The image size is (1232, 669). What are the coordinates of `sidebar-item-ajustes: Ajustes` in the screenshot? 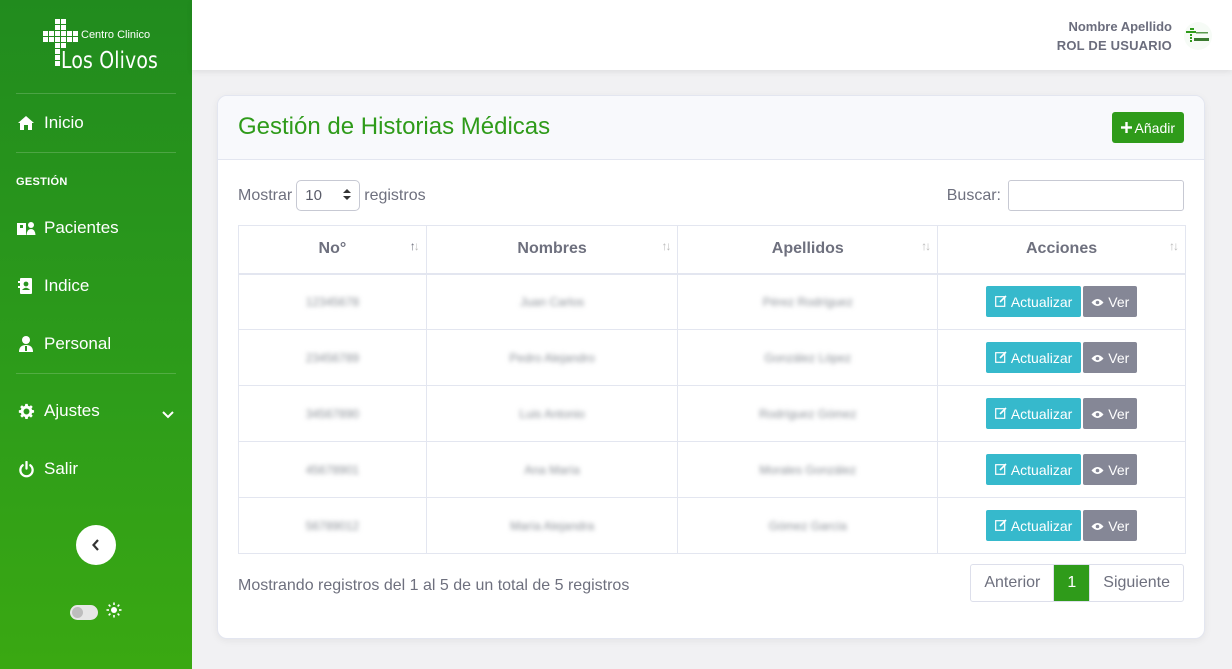 It's located at (96, 411).